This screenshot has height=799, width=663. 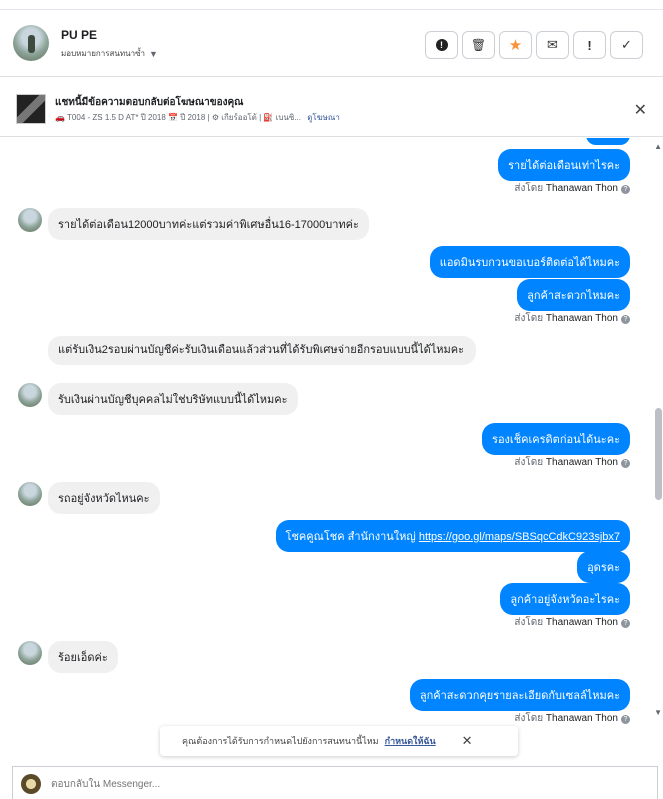 I want to click on message-text: โชคคูณโชค สำนักงานใหญ่, so click(x=352, y=537).